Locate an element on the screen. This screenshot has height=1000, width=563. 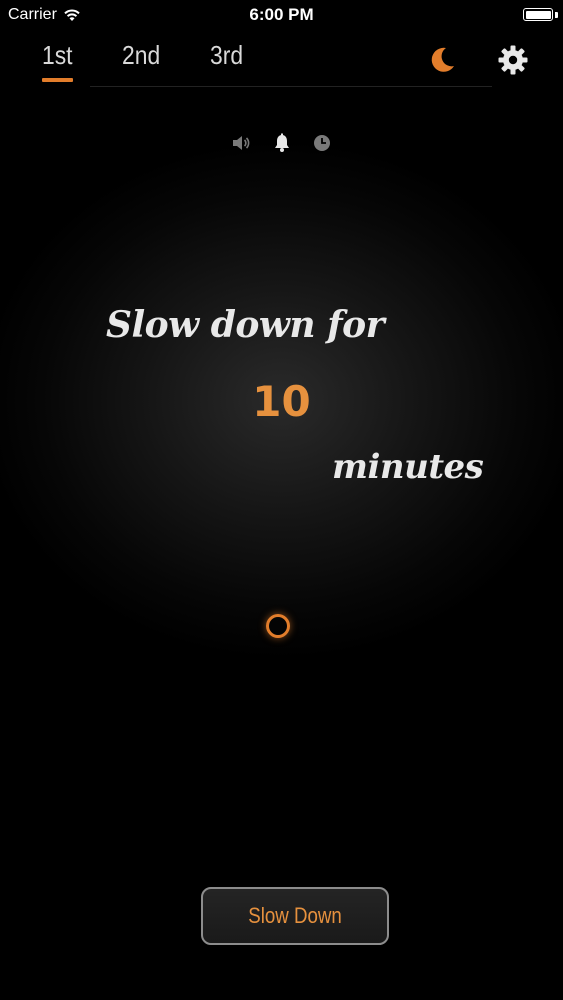
battery-icon is located at coordinates (538, 14).